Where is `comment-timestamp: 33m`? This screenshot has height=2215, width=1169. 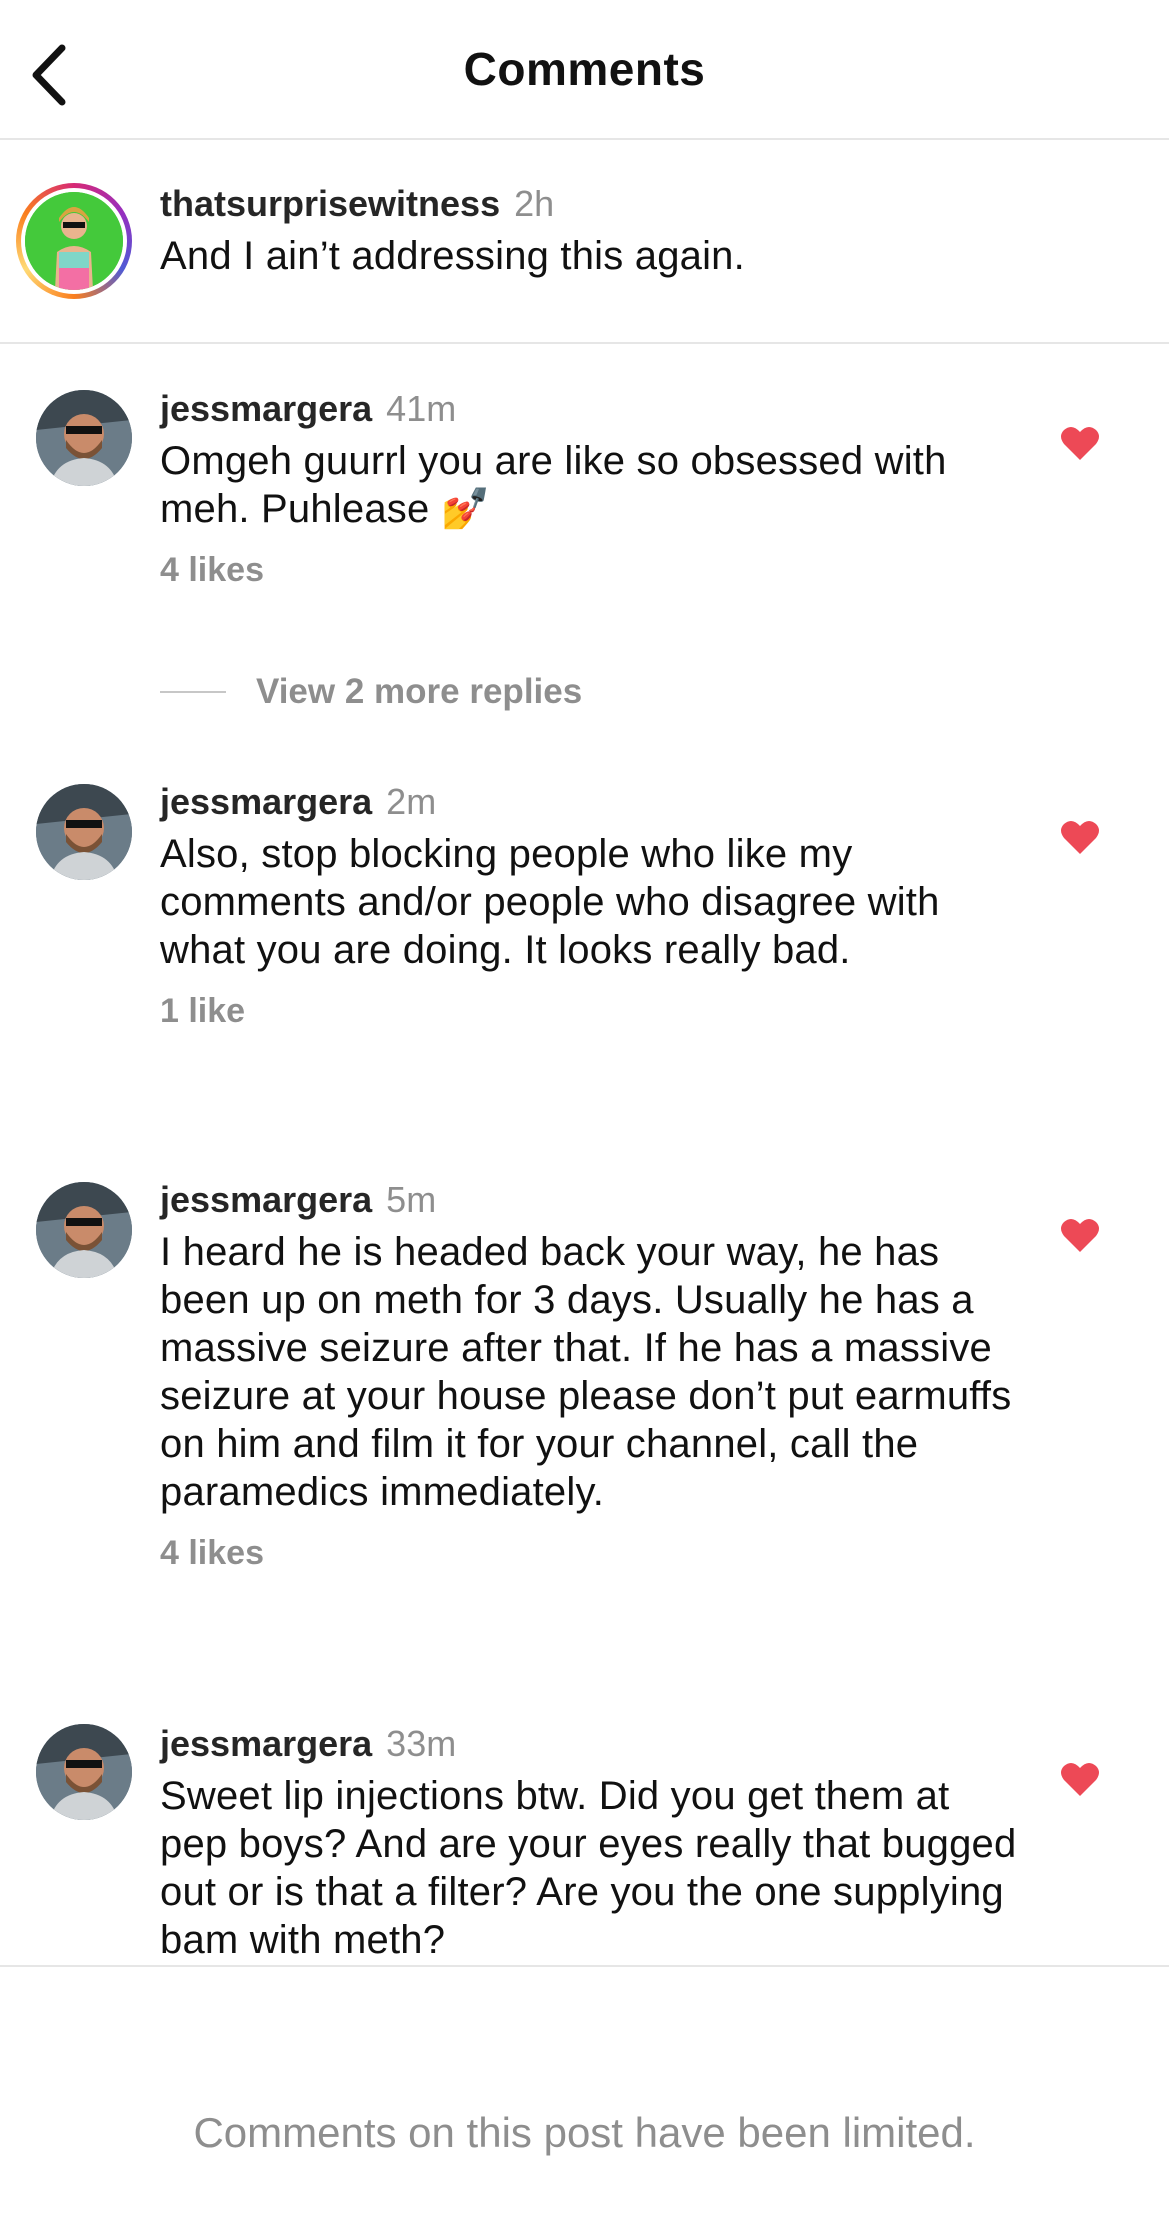
comment-timestamp: 33m is located at coordinates (421, 1743).